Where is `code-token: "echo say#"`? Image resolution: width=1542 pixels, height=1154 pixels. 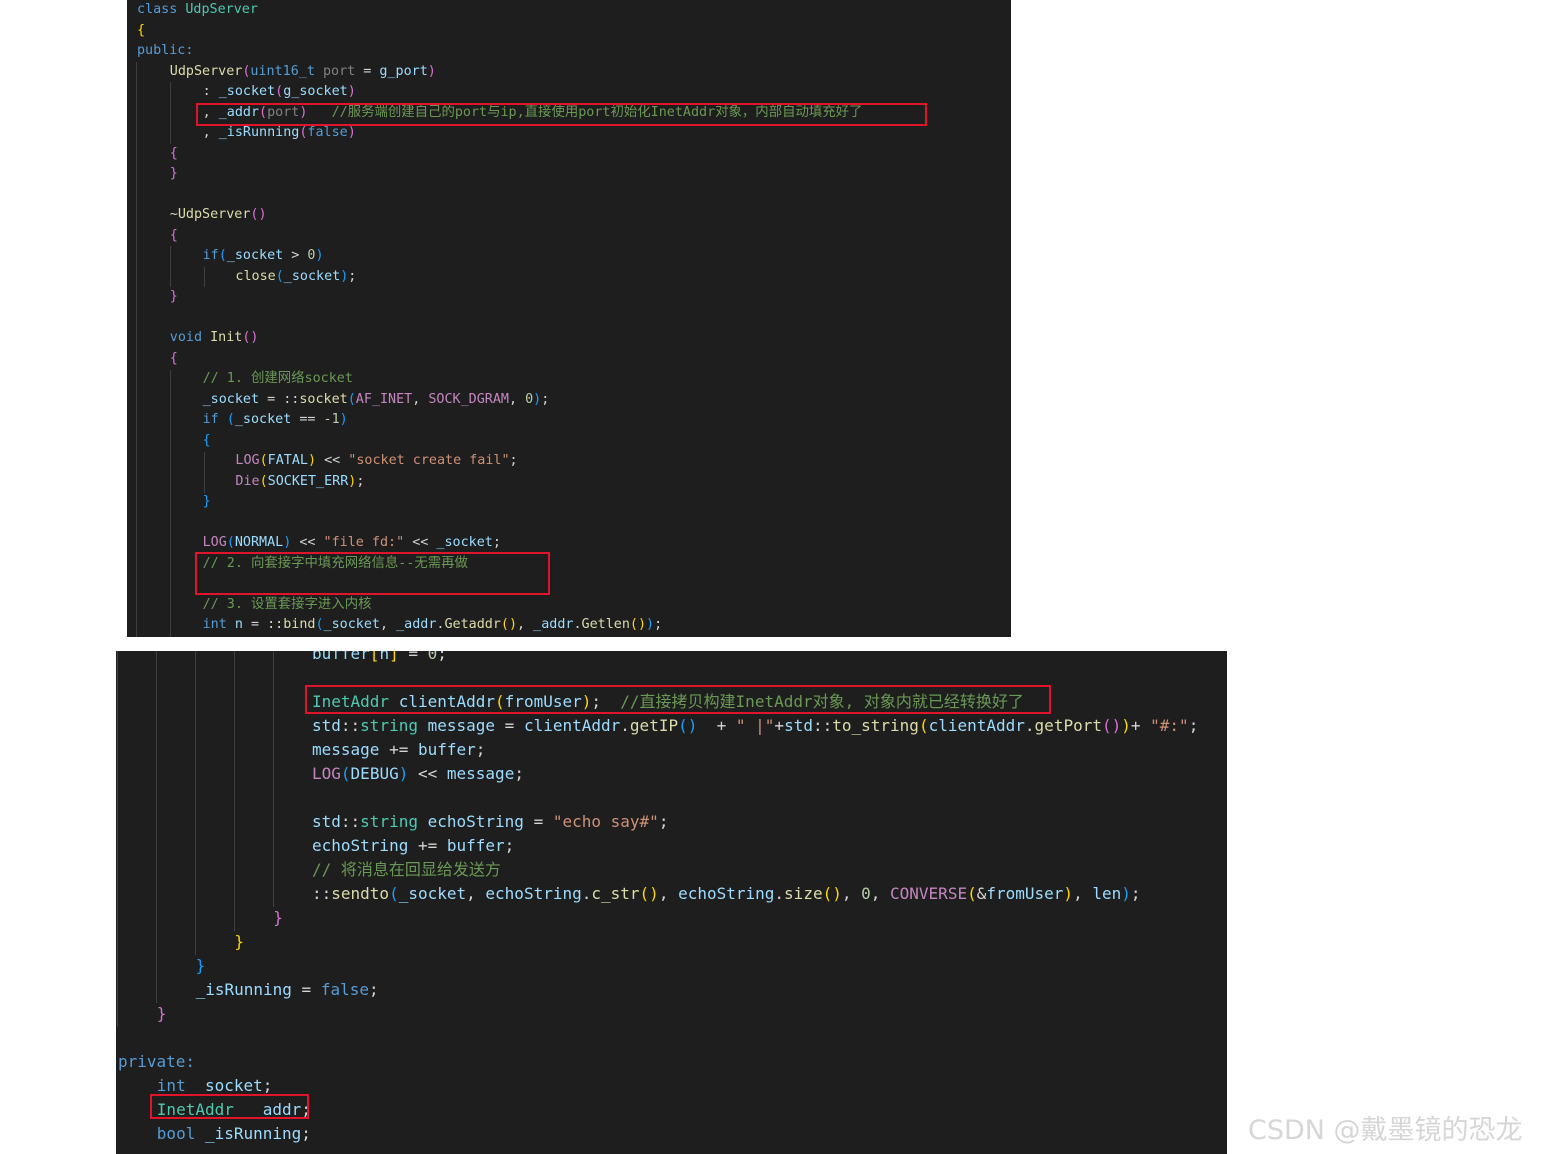 code-token: "echo say#" is located at coordinates (605, 821).